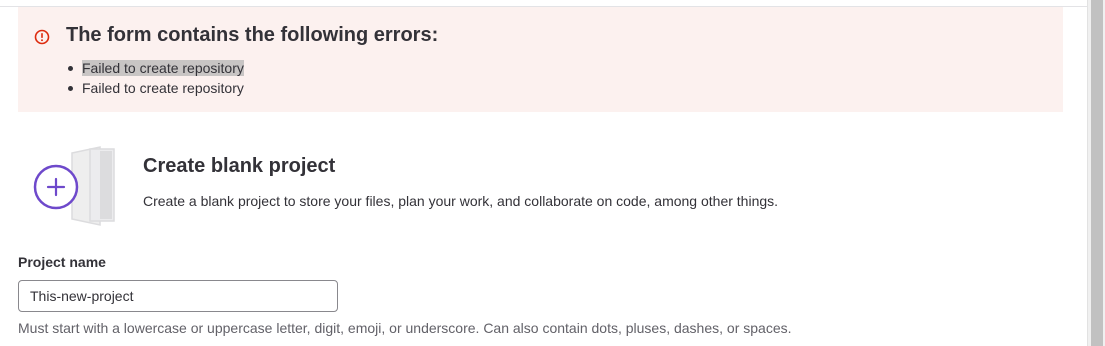  Describe the element at coordinates (42, 37) in the screenshot. I see `error-circle-icon` at that location.